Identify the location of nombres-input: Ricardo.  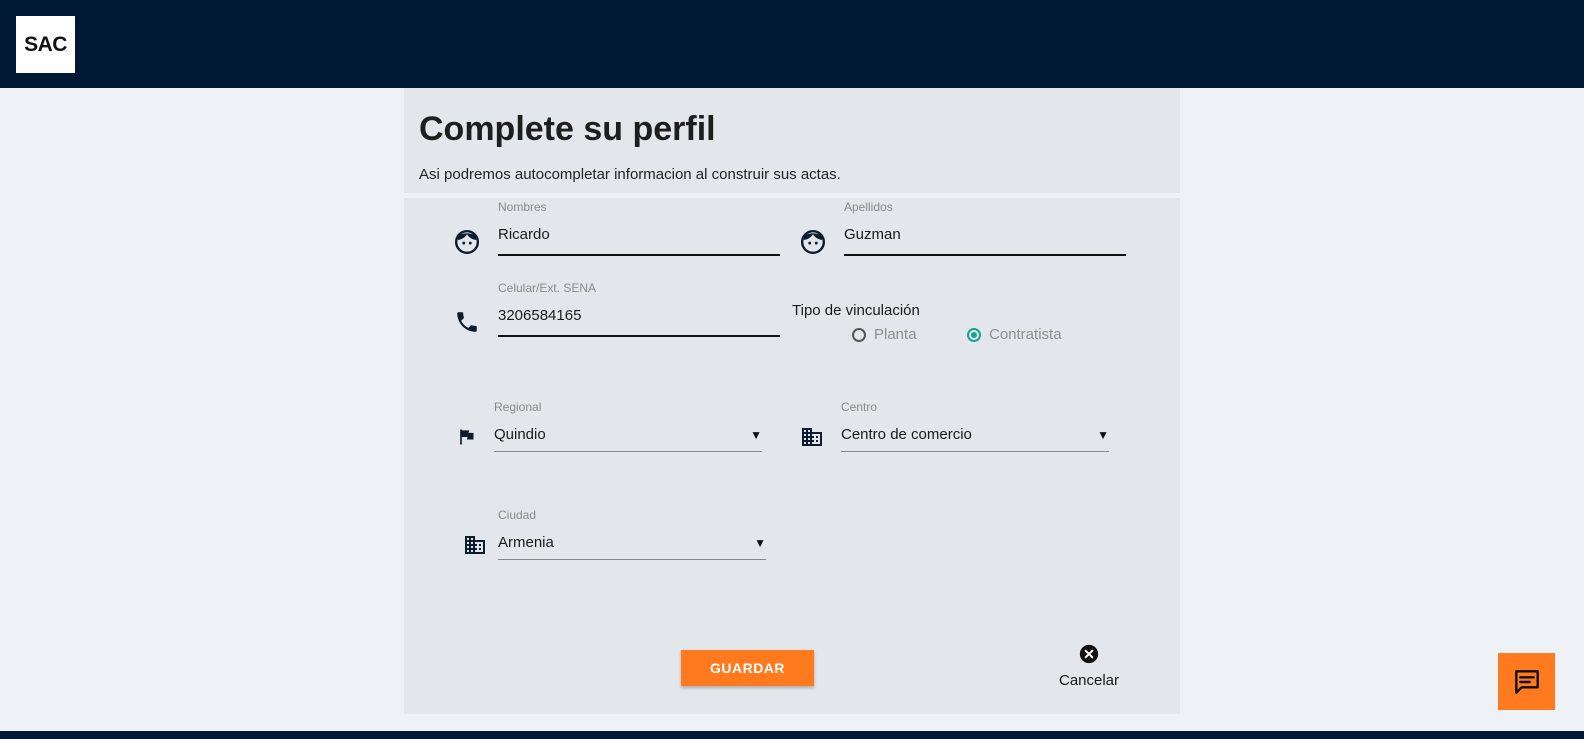
(524, 234).